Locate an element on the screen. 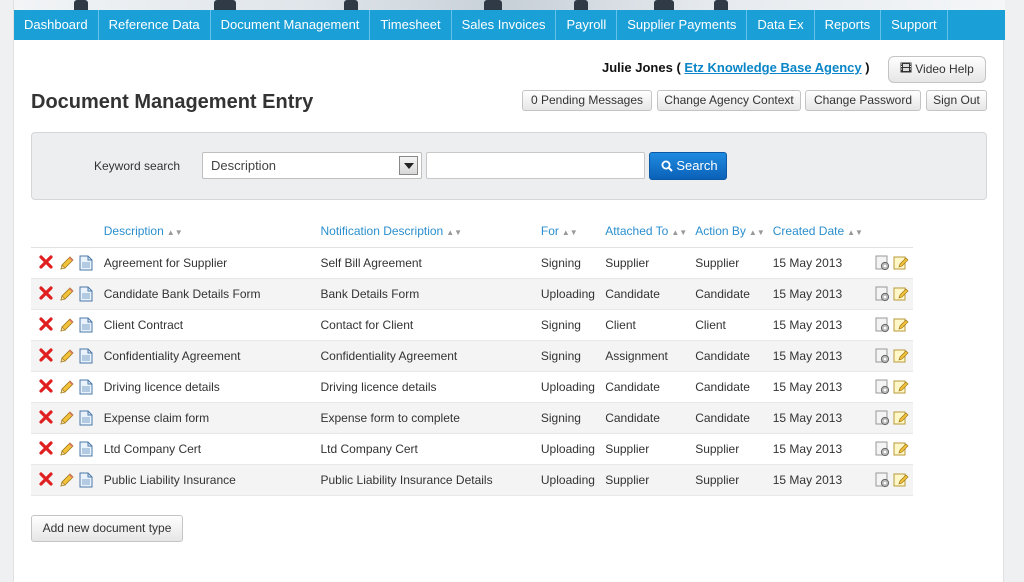 The image size is (1024, 582). nav-support: Support is located at coordinates (914, 25).